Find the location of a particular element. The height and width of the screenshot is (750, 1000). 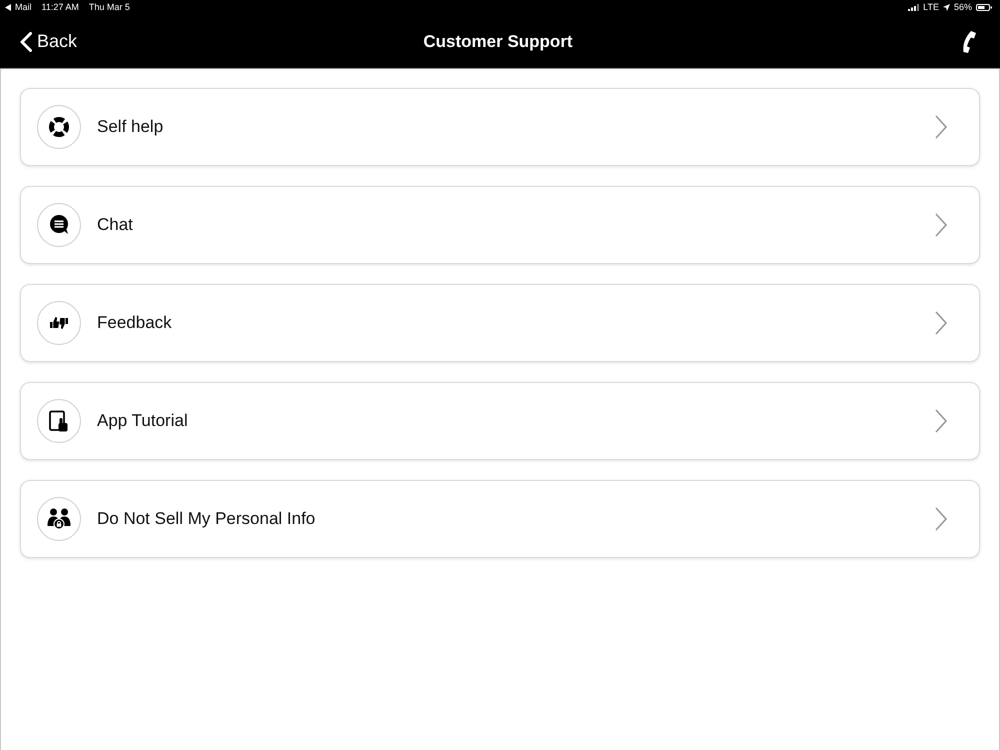

menu-item: Do Not Sell My Personal Info is located at coordinates (500, 519).